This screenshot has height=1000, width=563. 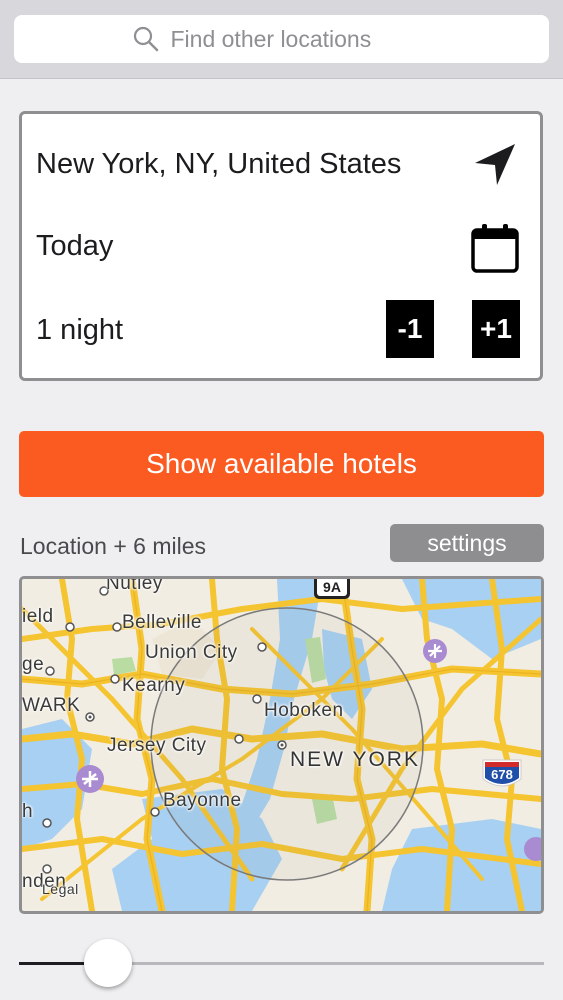 What do you see at coordinates (60, 889) in the screenshot?
I see `map-legal-link: Legal` at bounding box center [60, 889].